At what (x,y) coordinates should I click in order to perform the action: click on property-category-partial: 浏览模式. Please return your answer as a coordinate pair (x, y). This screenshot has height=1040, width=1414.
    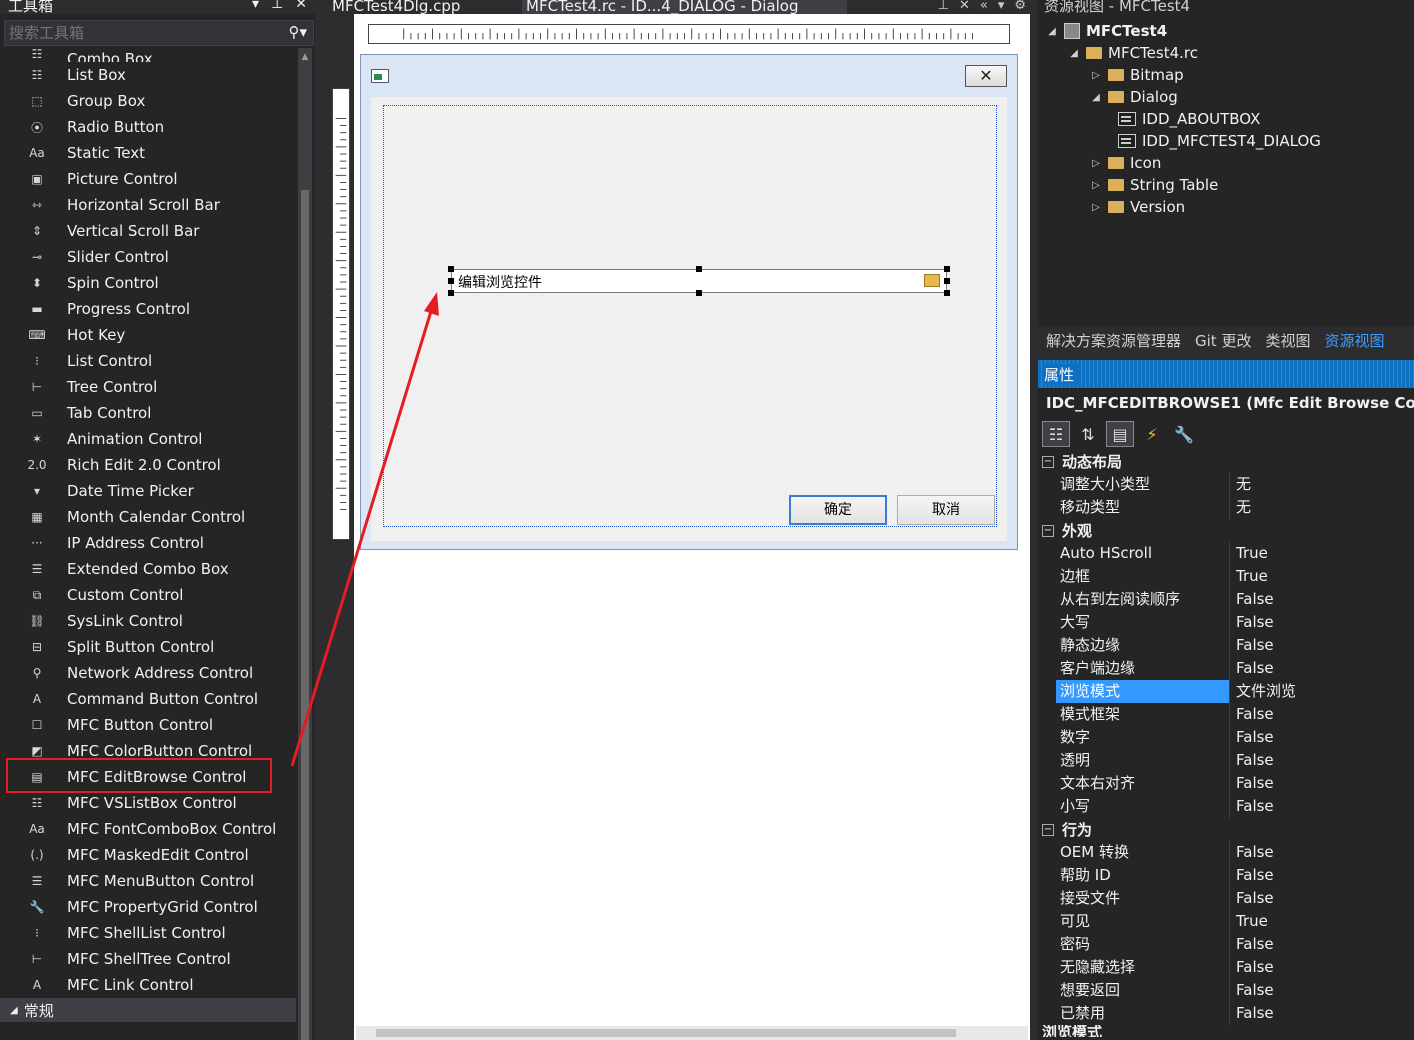
    Looking at the image, I should click on (1226, 1031).